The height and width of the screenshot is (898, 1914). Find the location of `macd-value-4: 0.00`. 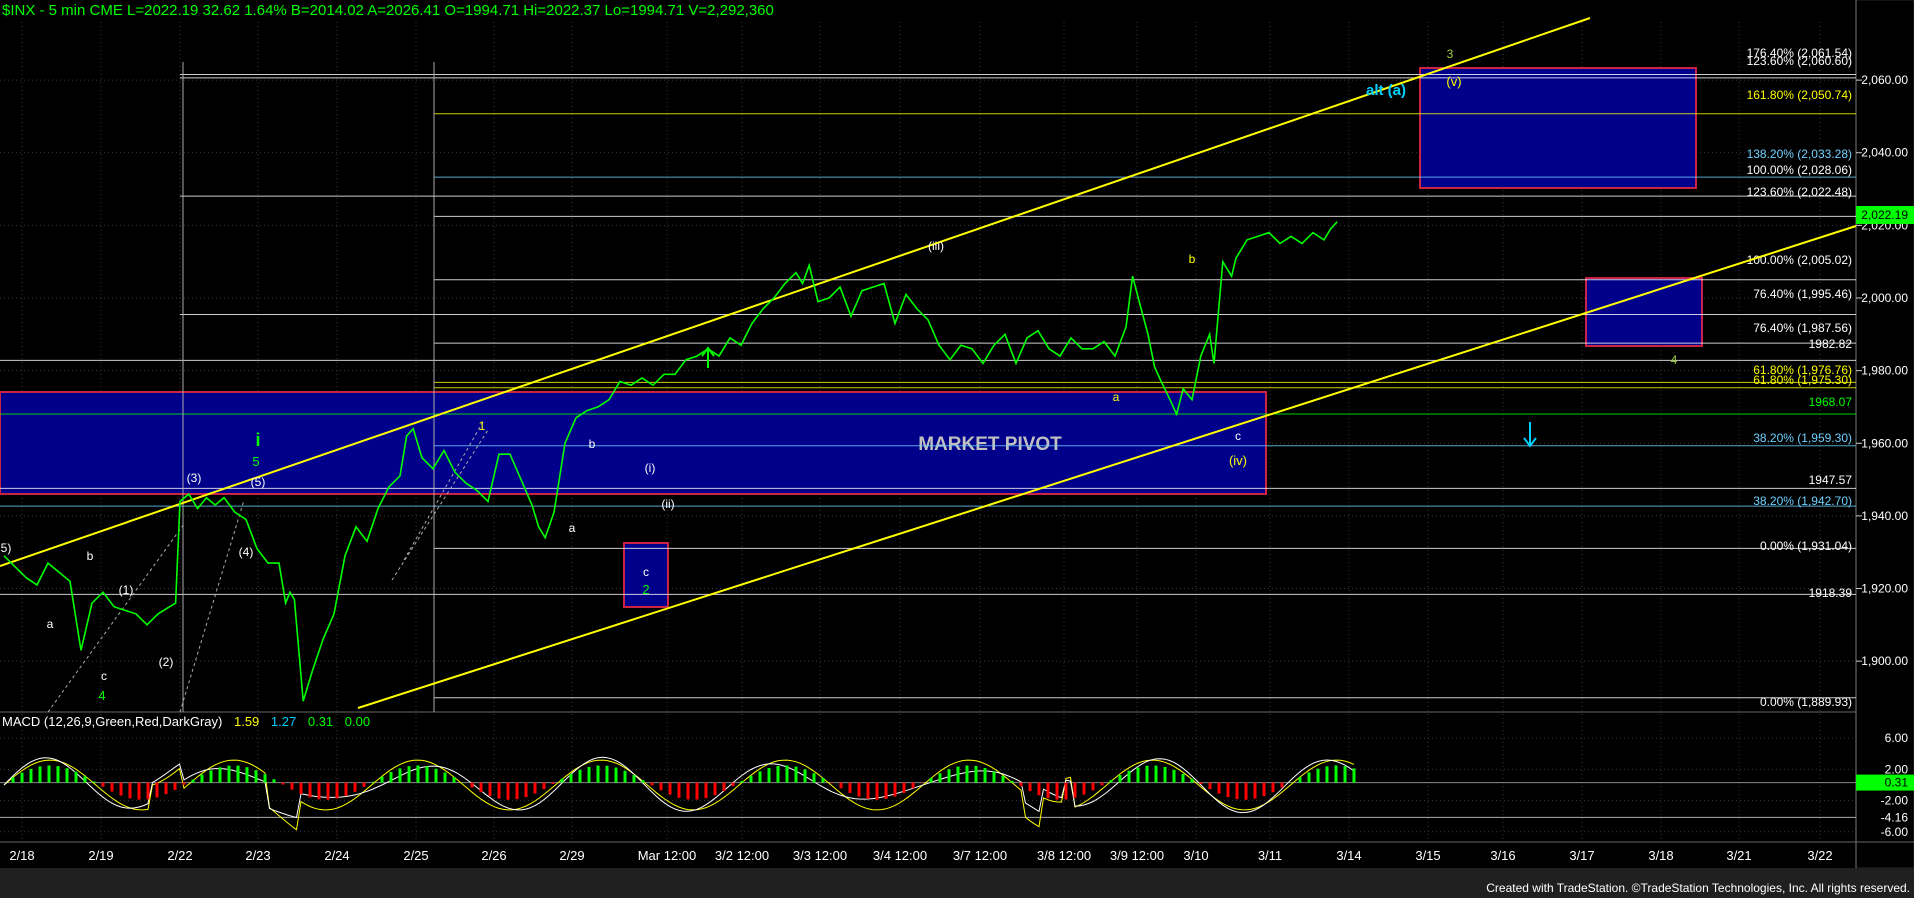

macd-value-4: 0.00 is located at coordinates (357, 721).